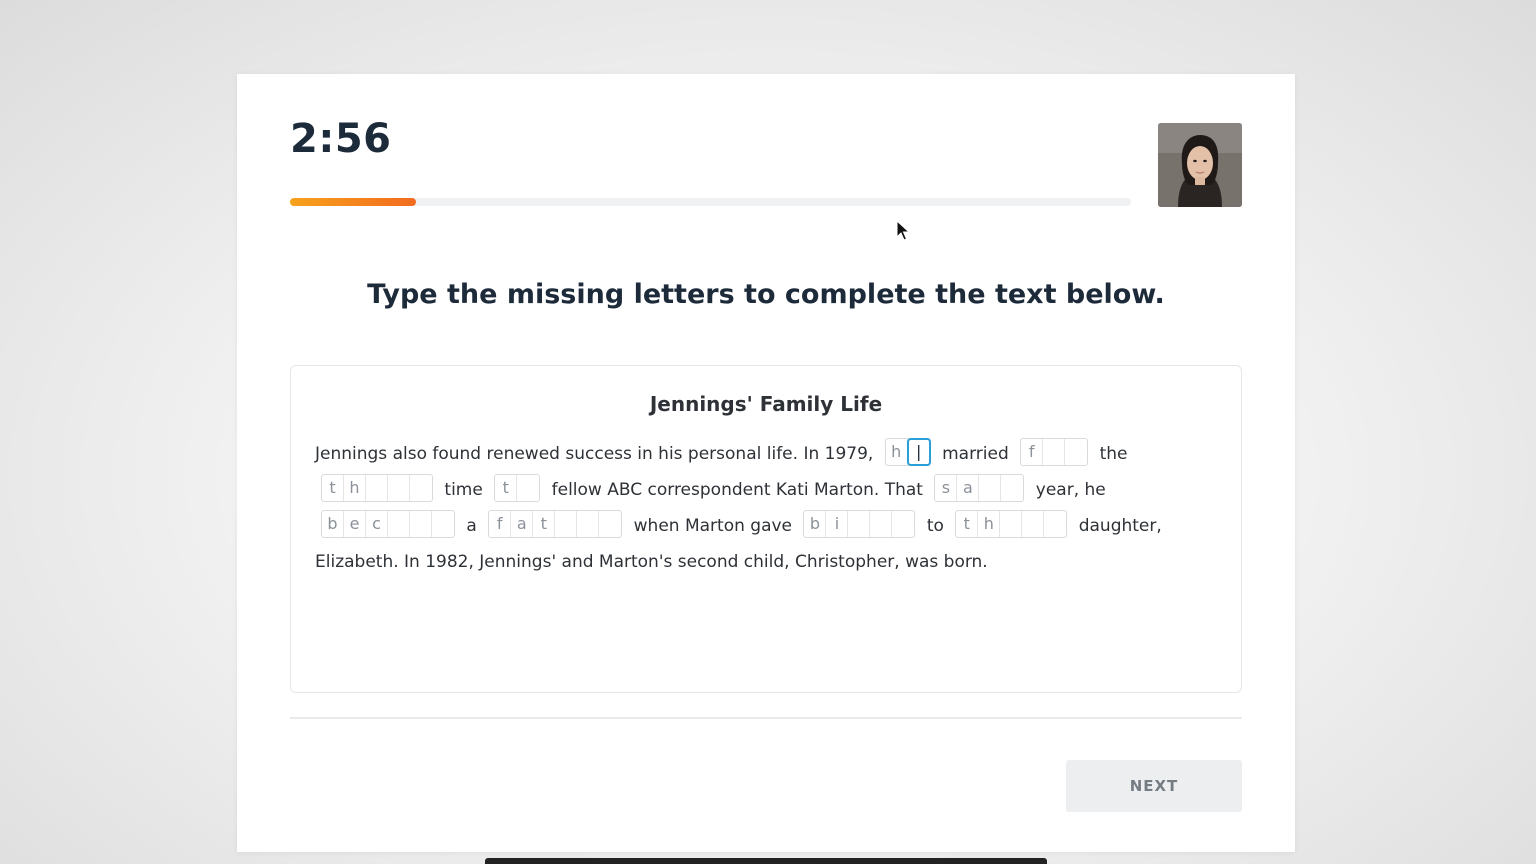 The image size is (1536, 864). I want to click on mouse-cursor-icon, so click(903, 230).